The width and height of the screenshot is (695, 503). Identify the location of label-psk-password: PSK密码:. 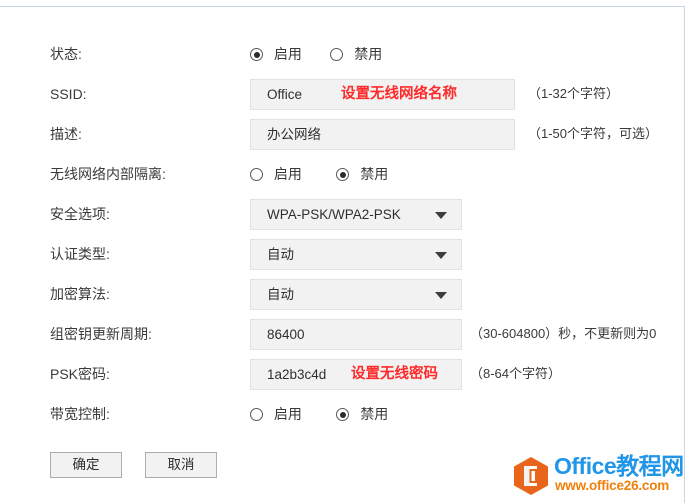
(80, 374).